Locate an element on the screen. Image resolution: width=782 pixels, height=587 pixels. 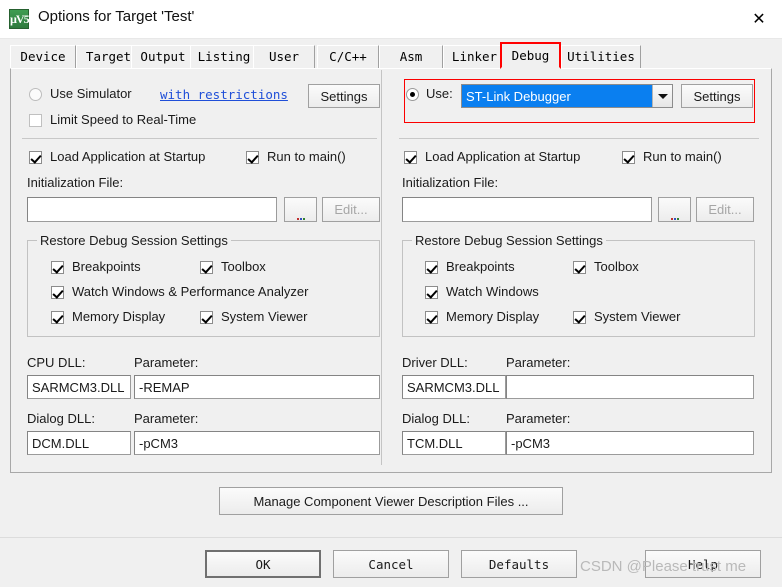
tab-debug: Debug is located at coordinates (530, 55).